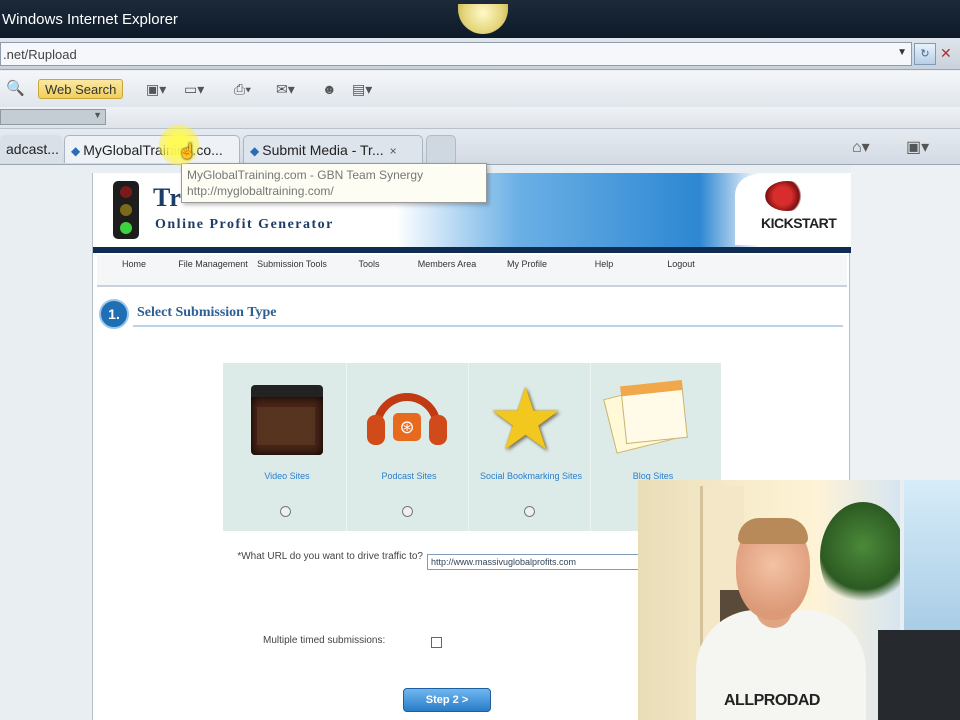 The height and width of the screenshot is (720, 960). Describe the element at coordinates (436, 642) in the screenshot. I see `multiple-submissions-checkbox` at that location.